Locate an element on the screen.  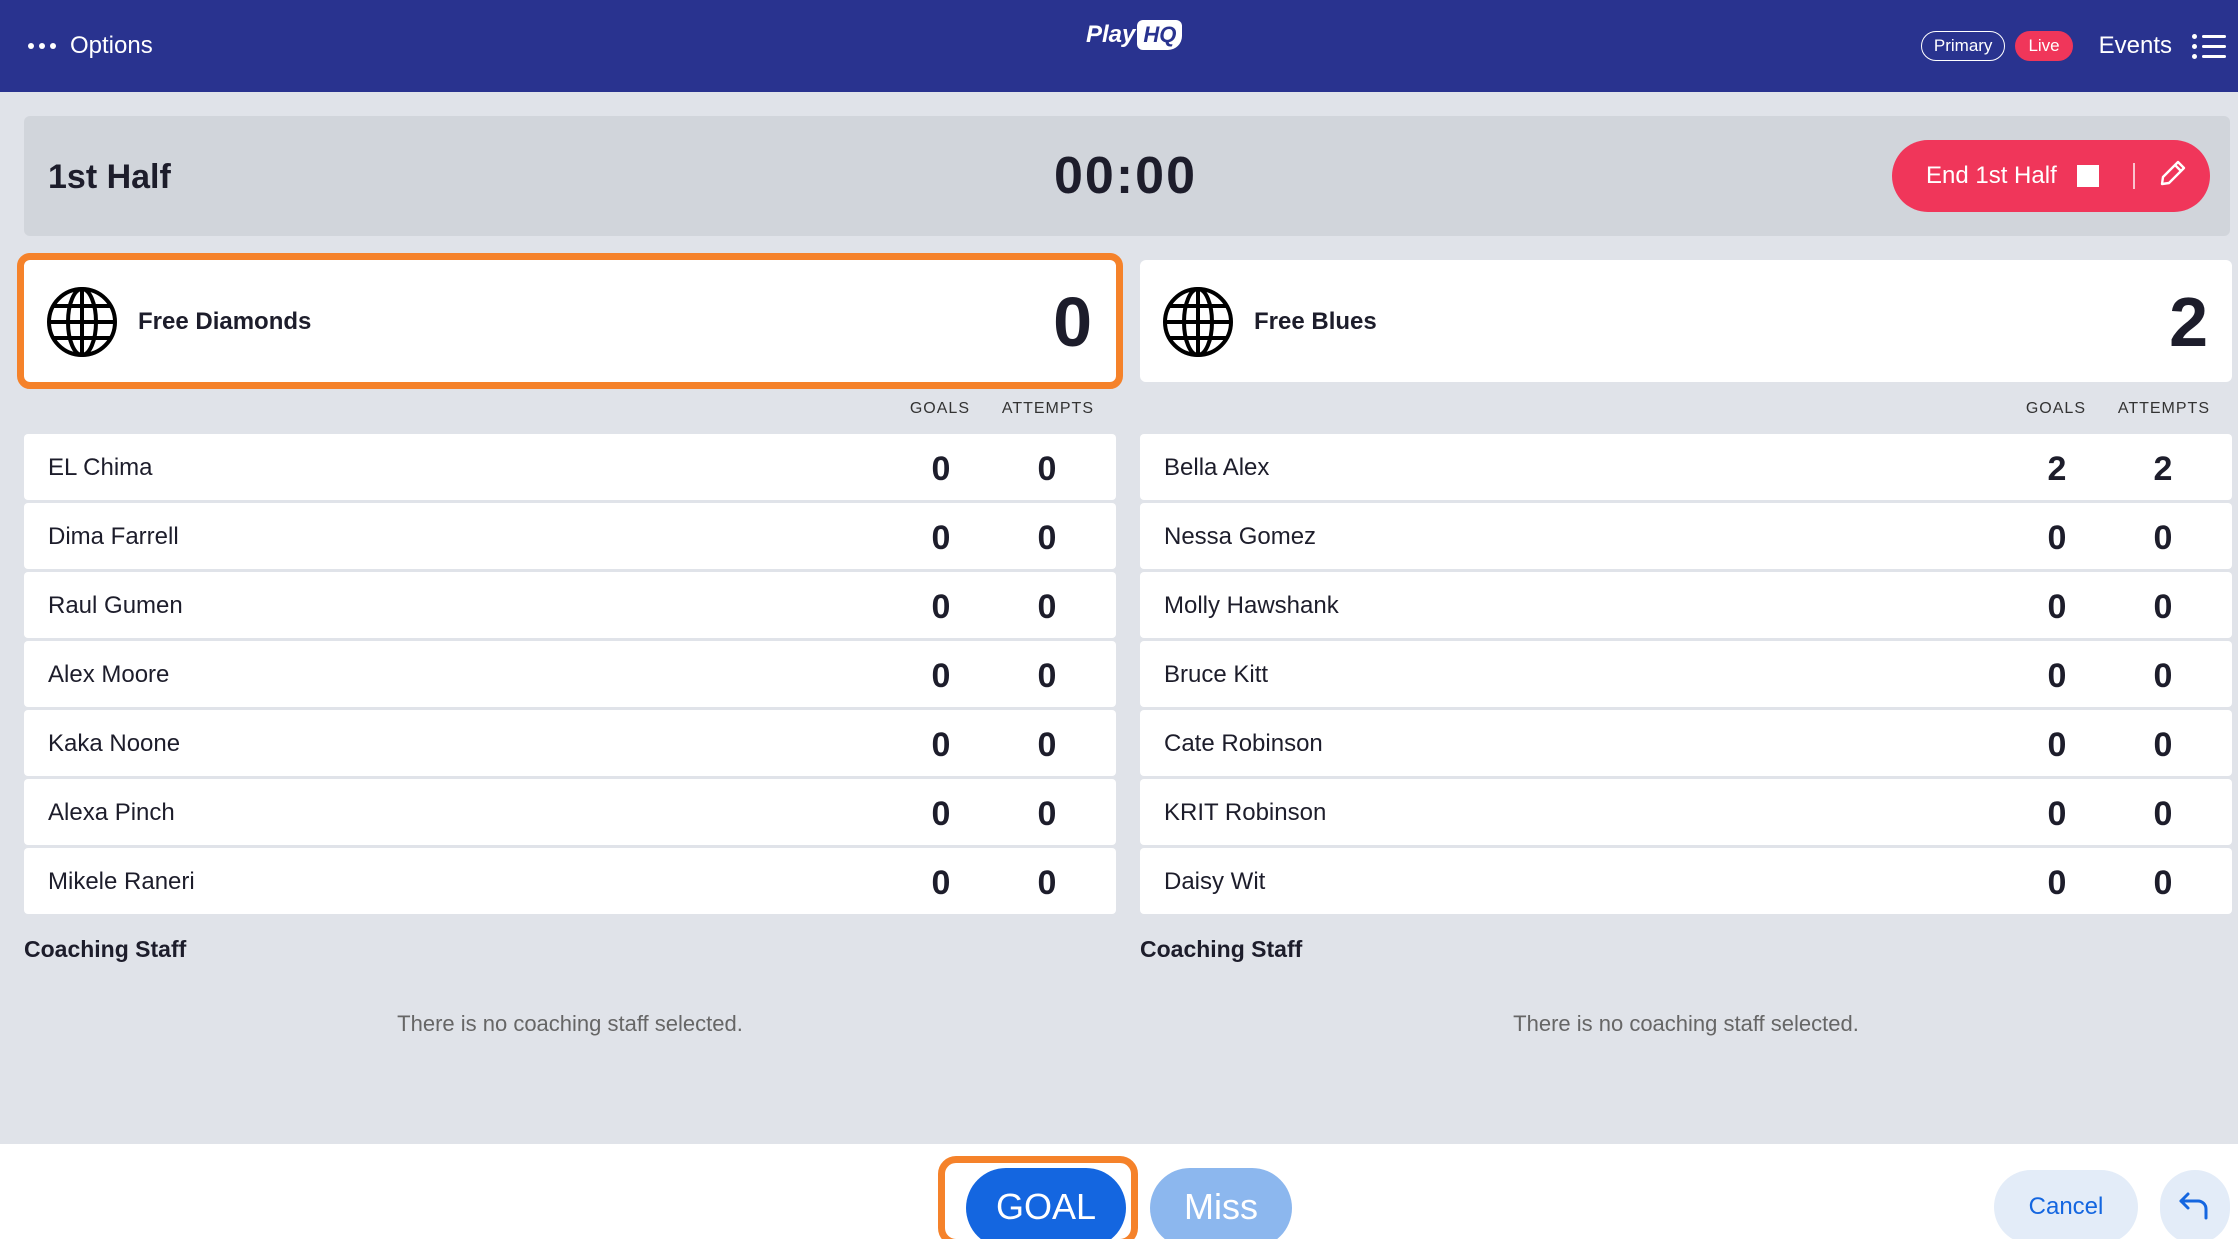
player-attempts: 2 is located at coordinates (2163, 469).